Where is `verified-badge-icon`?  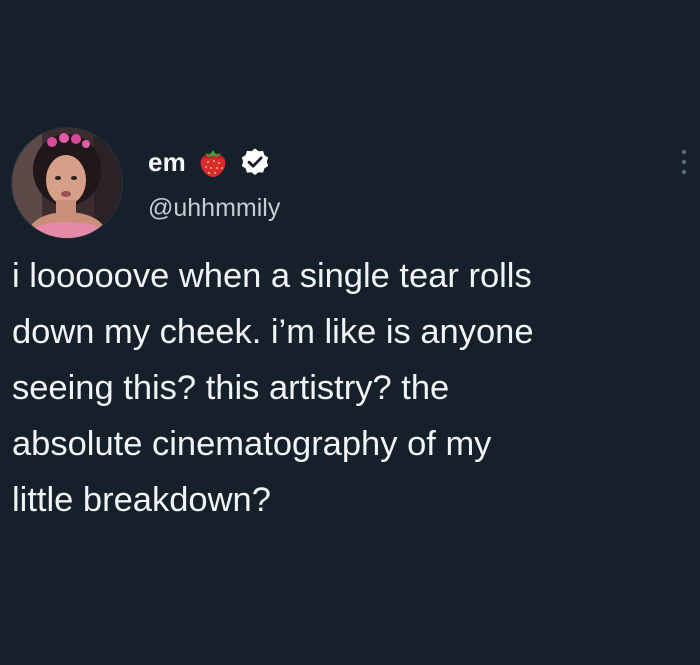
verified-badge-icon is located at coordinates (255, 162).